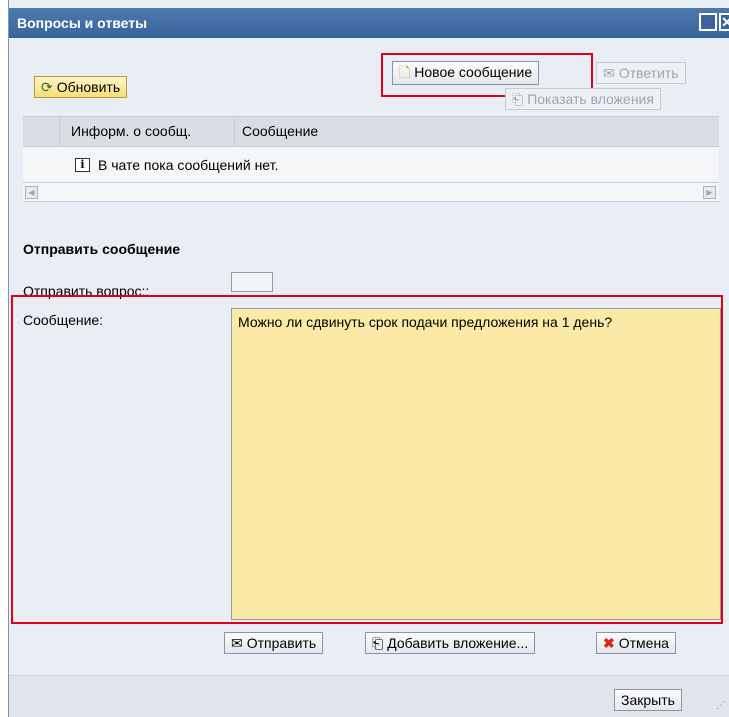 The image size is (729, 717). I want to click on send-button: ✉ Отправить, so click(274, 643).